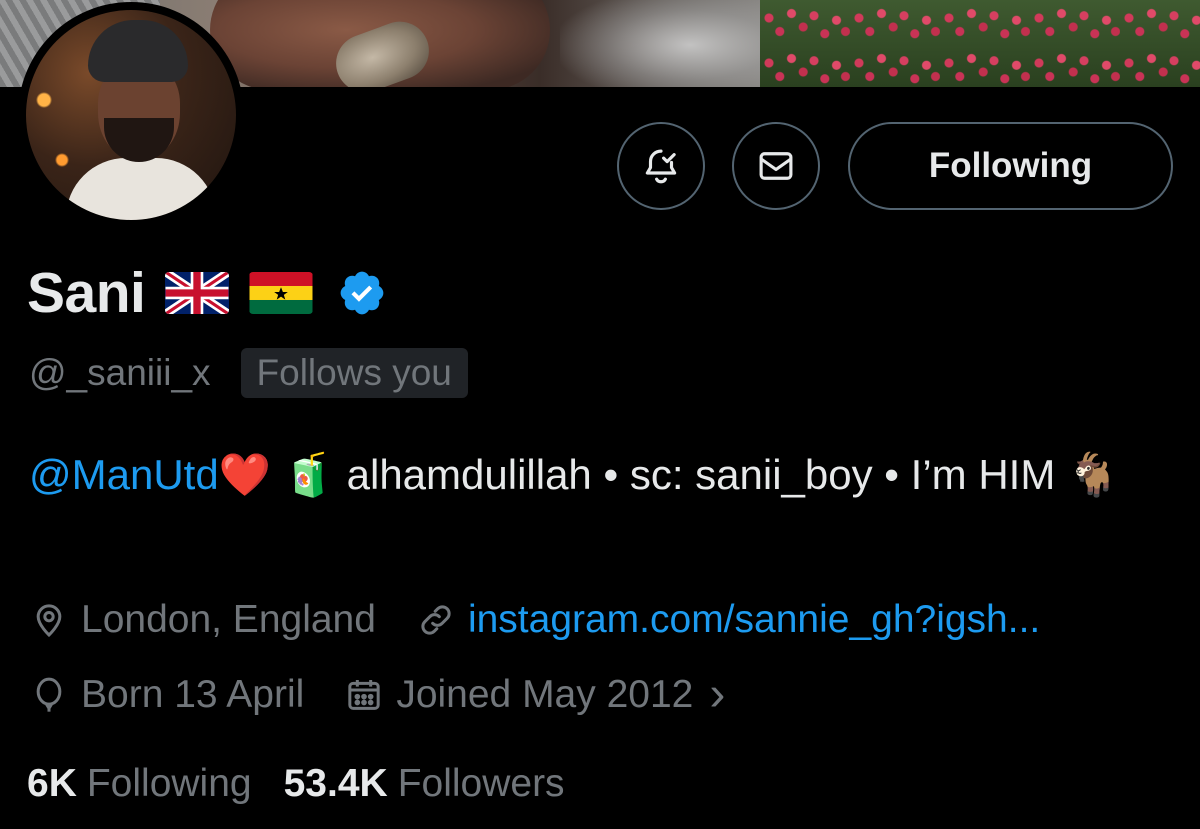 The height and width of the screenshot is (829, 1200). I want to click on profile-name: Sani, so click(86, 293).